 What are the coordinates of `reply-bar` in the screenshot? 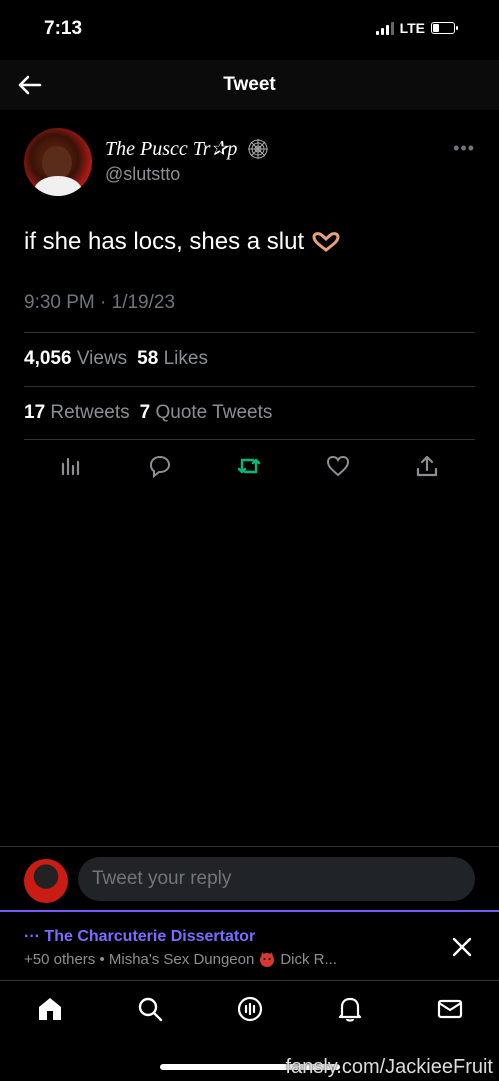 It's located at (249, 878).